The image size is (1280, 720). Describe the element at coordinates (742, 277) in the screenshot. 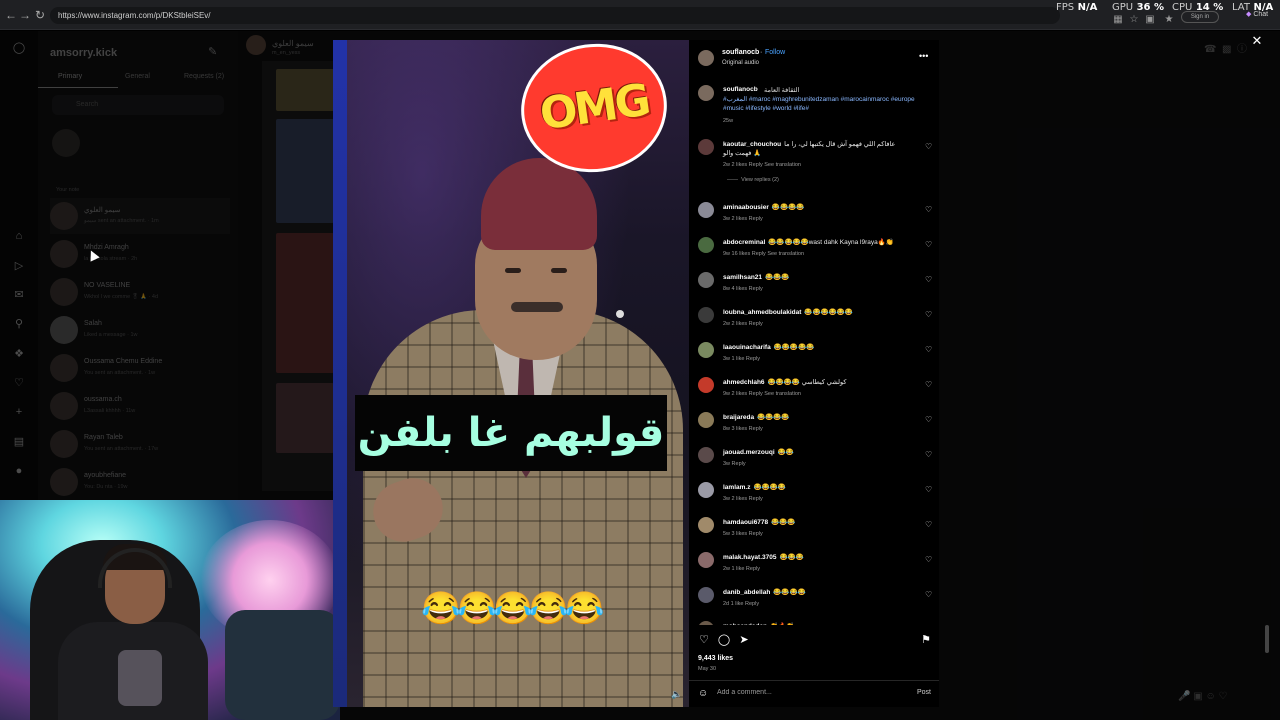

I see `comment-username: samilhsan21` at that location.